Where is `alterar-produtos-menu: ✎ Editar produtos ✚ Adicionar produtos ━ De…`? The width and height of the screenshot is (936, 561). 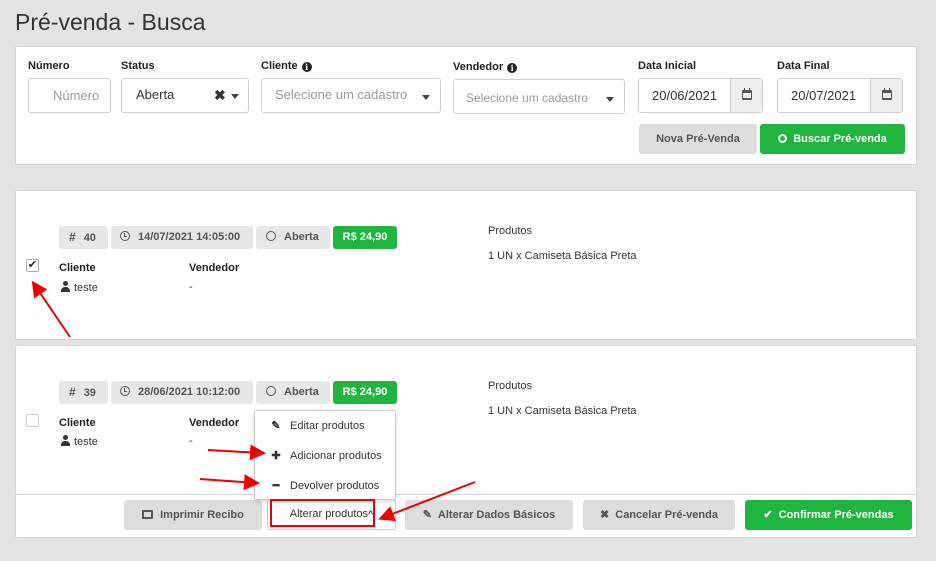
alterar-produtos-menu: ✎ Editar produtos ✚ Adicionar produtos ━ De… is located at coordinates (325, 455).